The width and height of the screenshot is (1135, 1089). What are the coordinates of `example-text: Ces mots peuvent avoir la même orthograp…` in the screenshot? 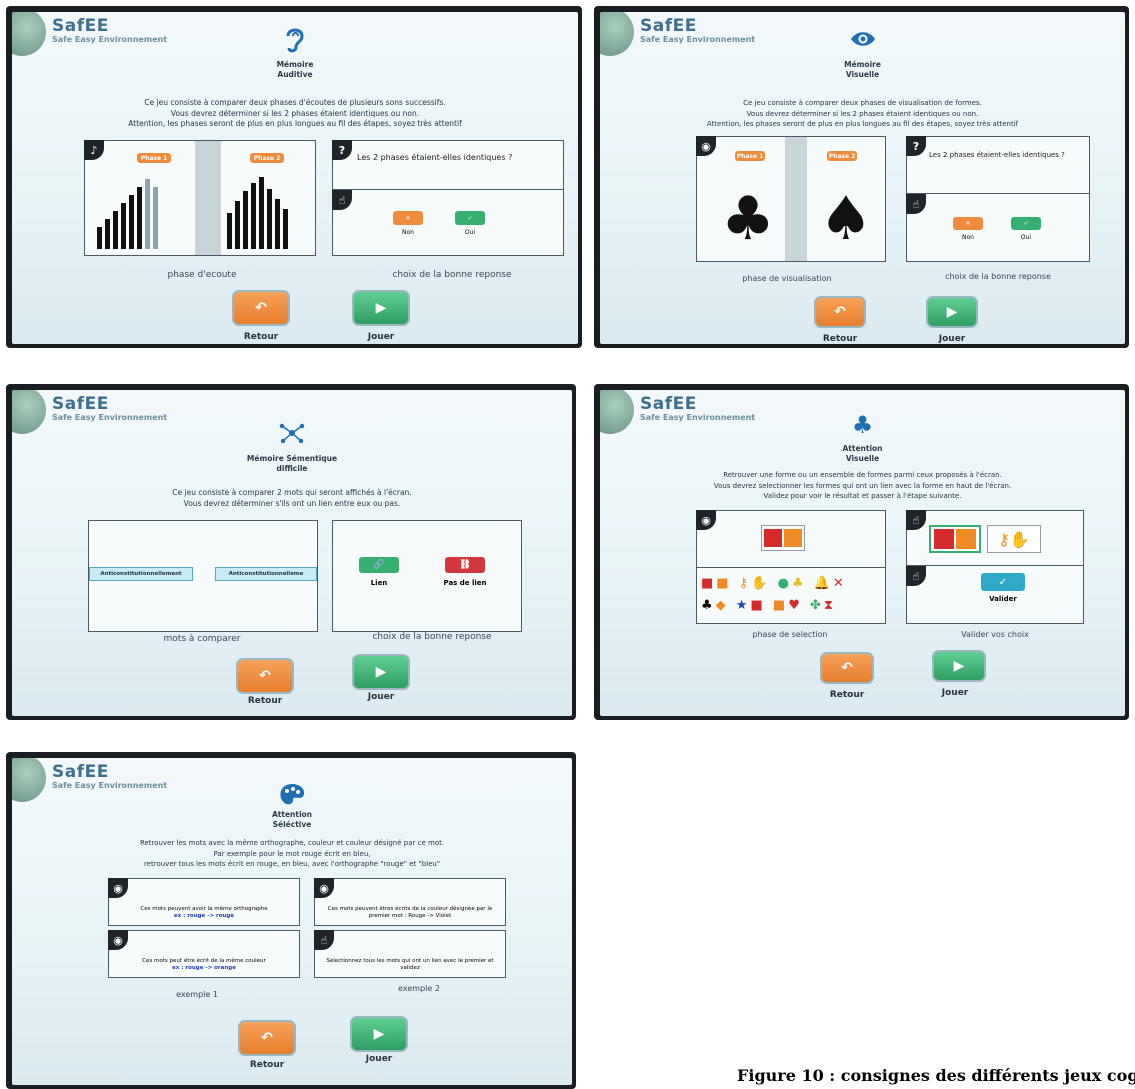 It's located at (204, 913).